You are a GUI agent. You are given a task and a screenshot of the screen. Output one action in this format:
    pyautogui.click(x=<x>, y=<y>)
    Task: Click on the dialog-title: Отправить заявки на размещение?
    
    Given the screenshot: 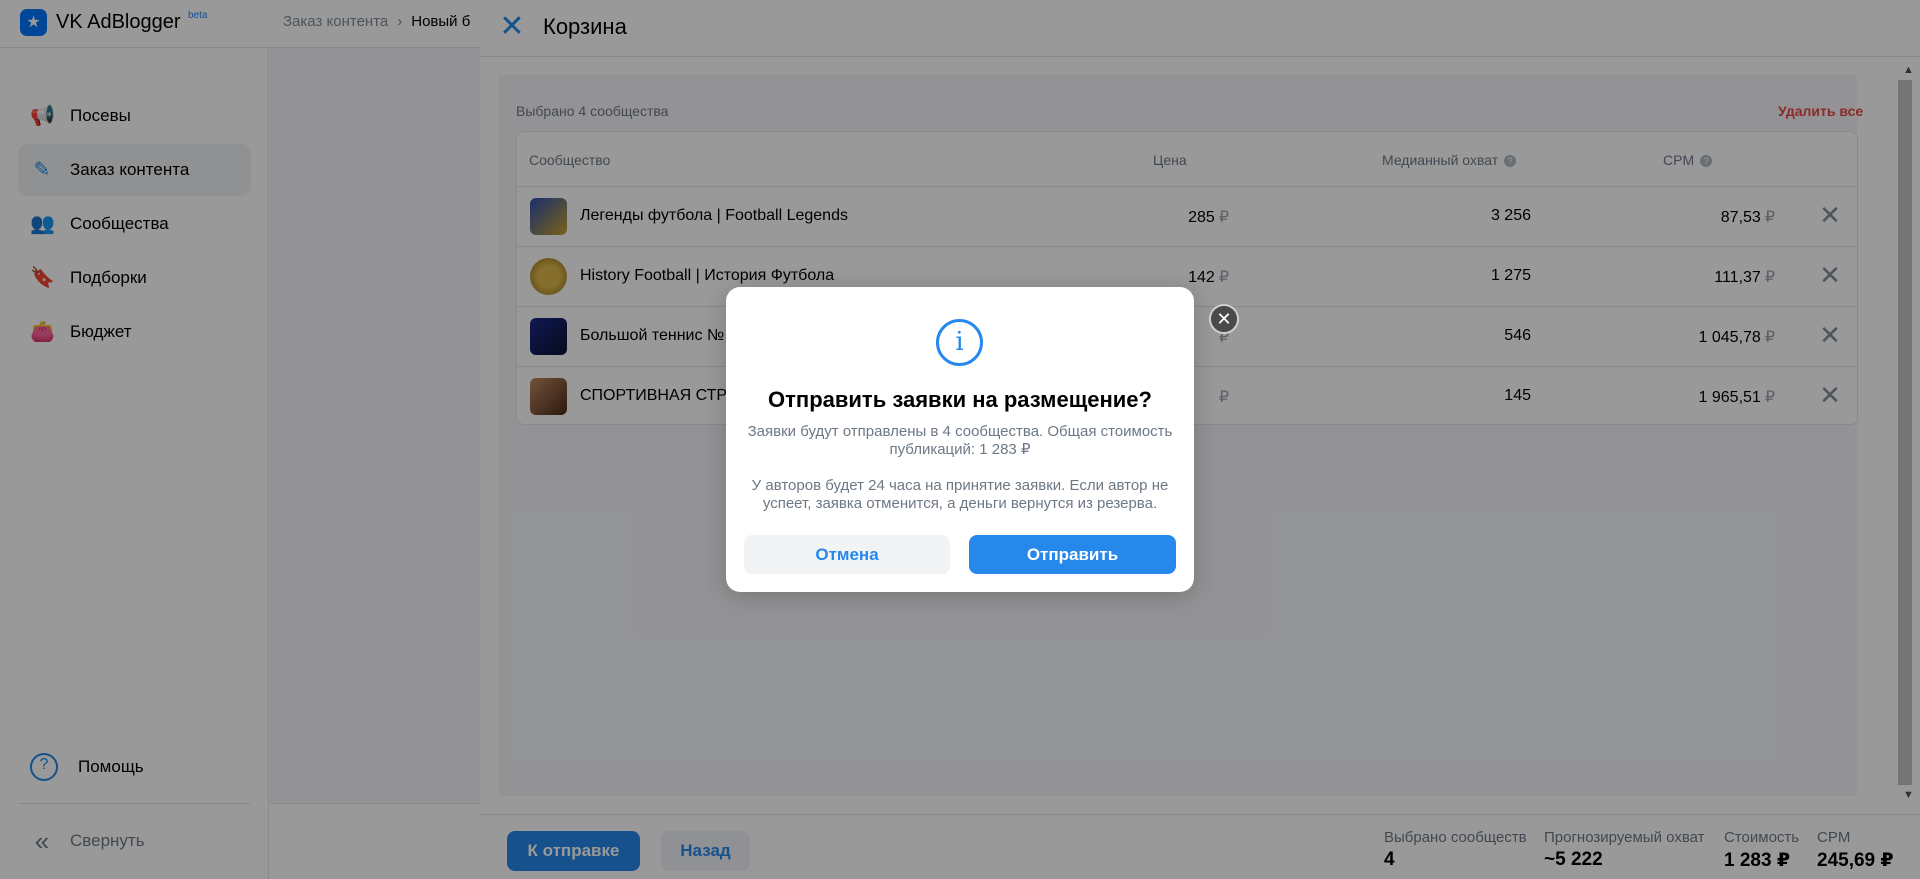 What is the action you would take?
    pyautogui.click(x=960, y=399)
    